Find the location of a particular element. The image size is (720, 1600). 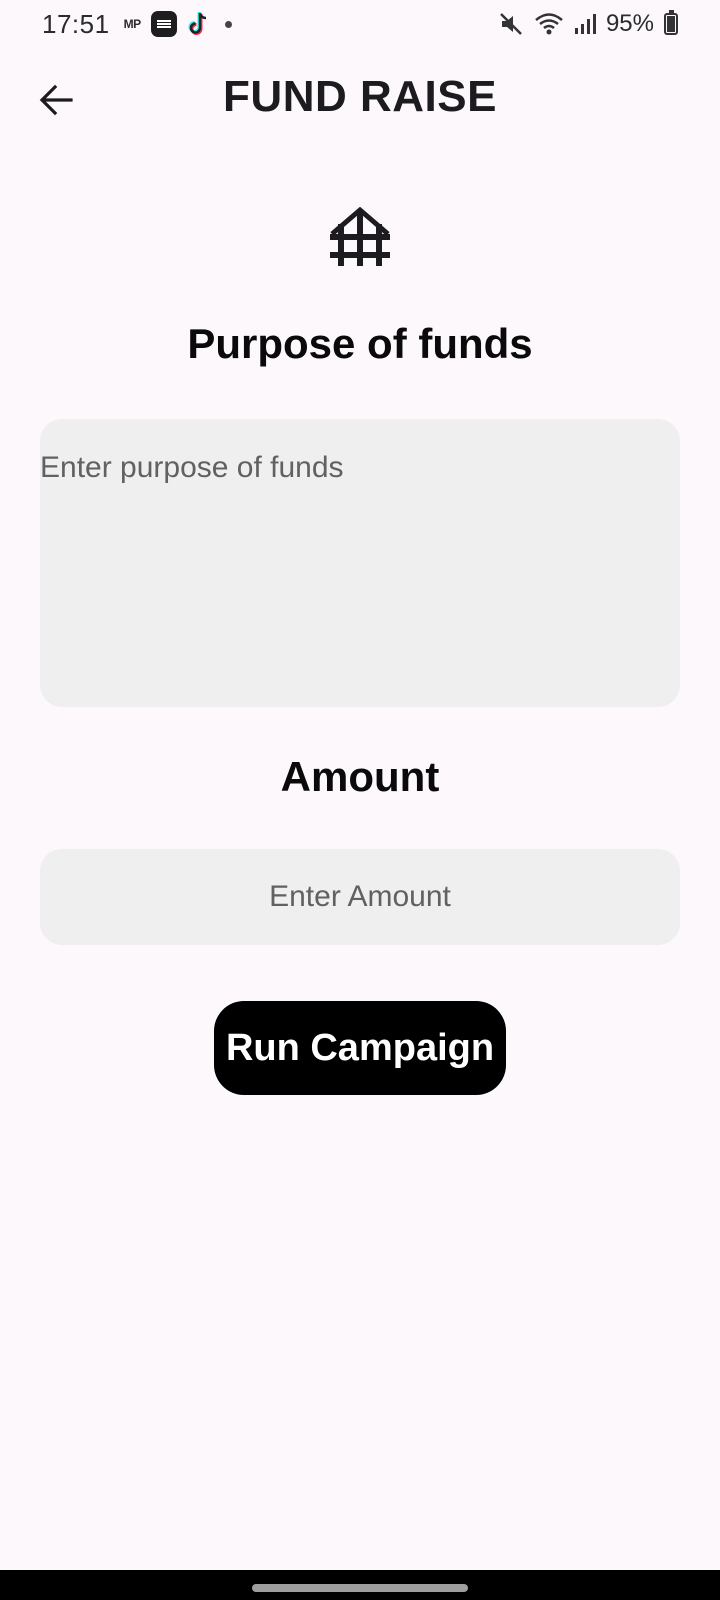

navigation-bar is located at coordinates (360, 1585).